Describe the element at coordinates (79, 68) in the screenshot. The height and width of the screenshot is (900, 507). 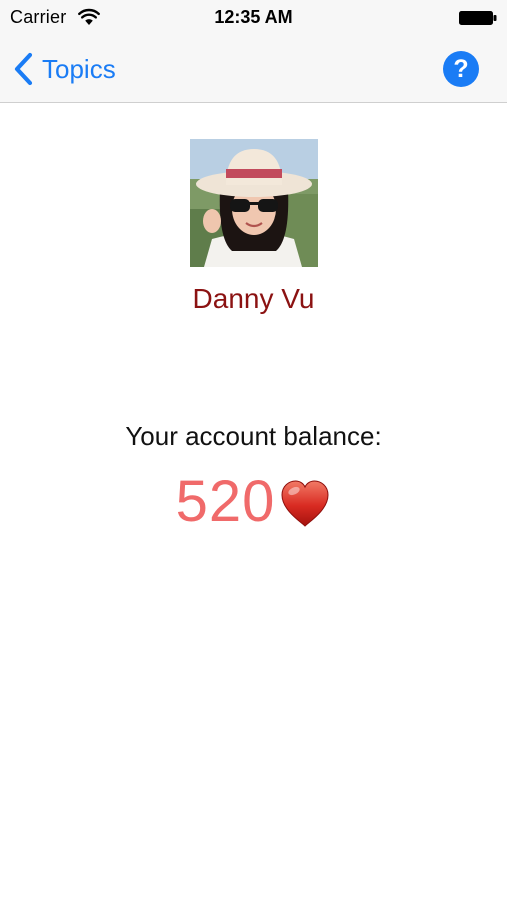
I see `back-label: Topics` at that location.